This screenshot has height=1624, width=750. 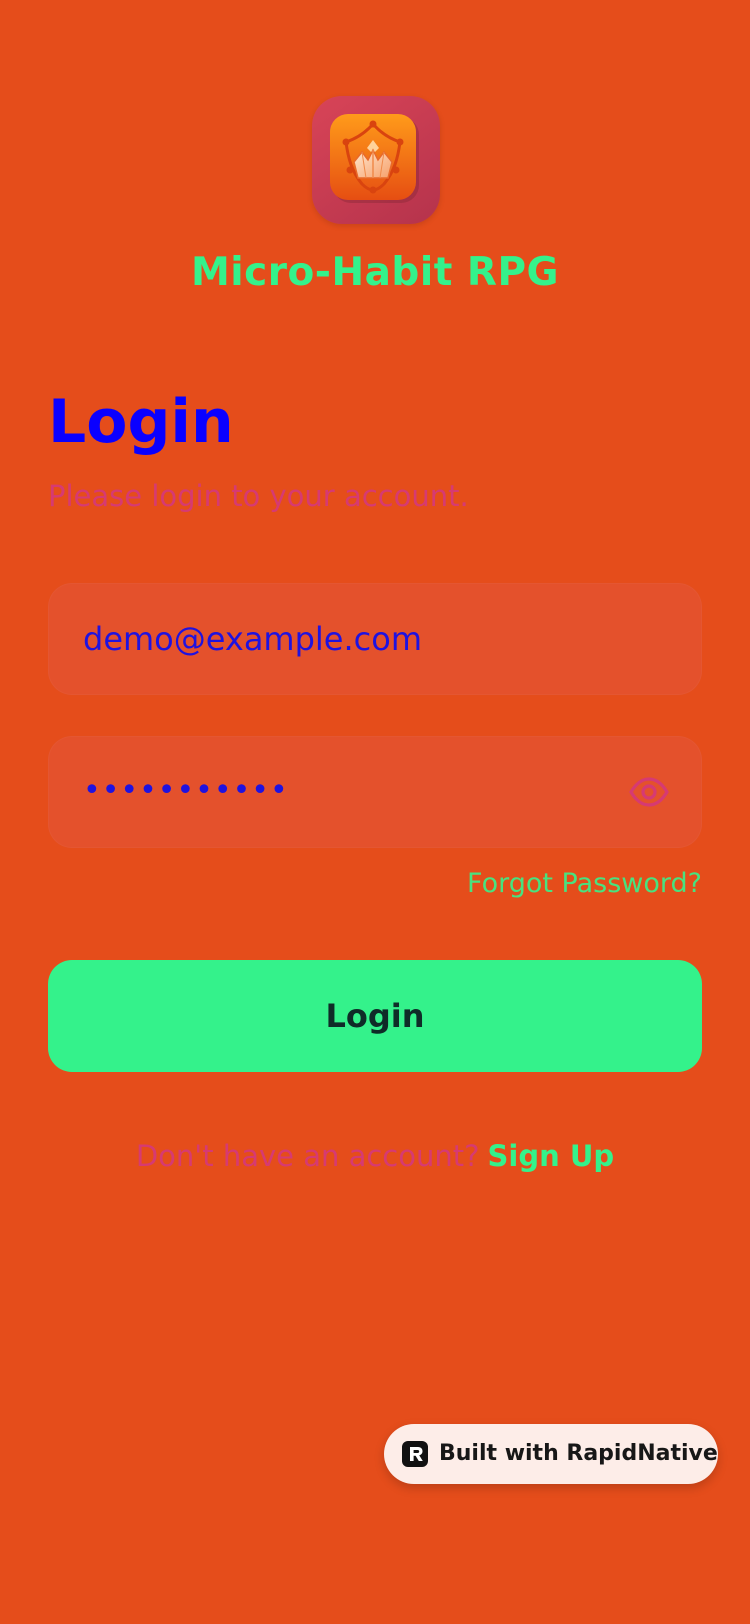 What do you see at coordinates (578, 1453) in the screenshot?
I see `rapidnative-label: Built with RapidNative` at bounding box center [578, 1453].